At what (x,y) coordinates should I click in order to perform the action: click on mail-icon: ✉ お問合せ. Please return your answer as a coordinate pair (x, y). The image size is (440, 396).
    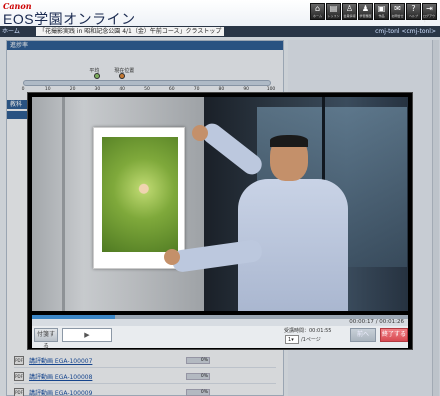
    Looking at the image, I should click on (397, 11).